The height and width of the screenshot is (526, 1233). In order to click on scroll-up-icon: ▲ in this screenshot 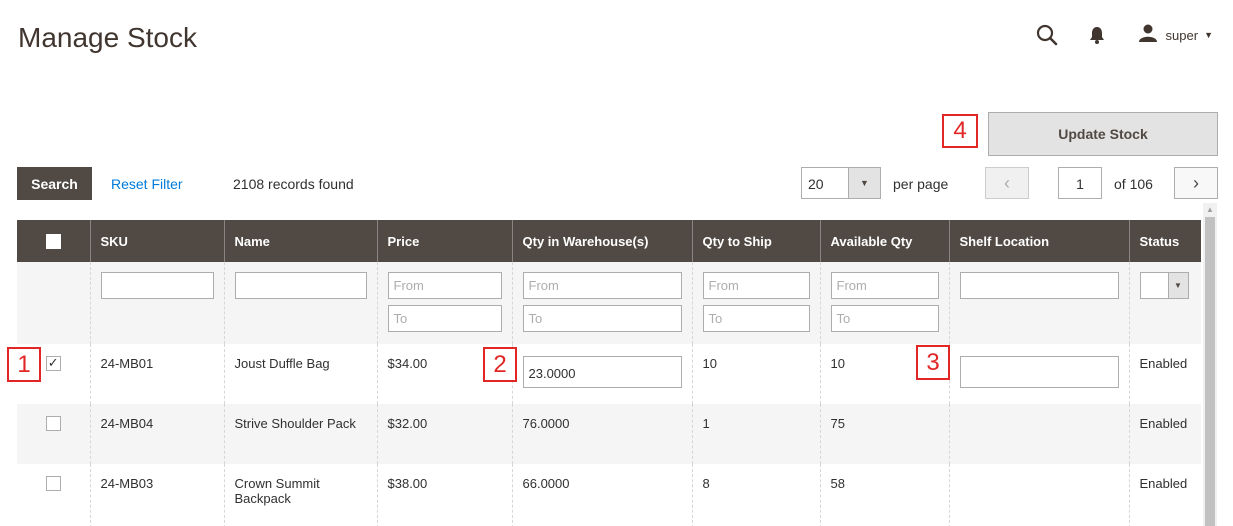, I will do `click(1210, 209)`.